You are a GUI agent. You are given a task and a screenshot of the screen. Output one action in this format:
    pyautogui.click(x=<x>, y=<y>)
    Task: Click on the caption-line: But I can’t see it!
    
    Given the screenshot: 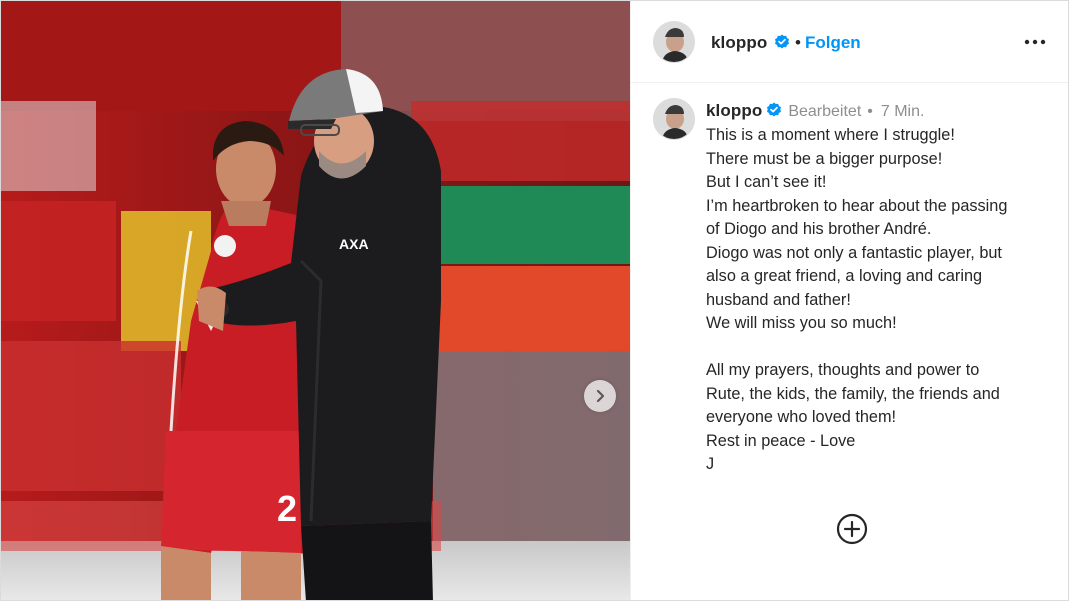 What is the action you would take?
    pyautogui.click(x=766, y=182)
    